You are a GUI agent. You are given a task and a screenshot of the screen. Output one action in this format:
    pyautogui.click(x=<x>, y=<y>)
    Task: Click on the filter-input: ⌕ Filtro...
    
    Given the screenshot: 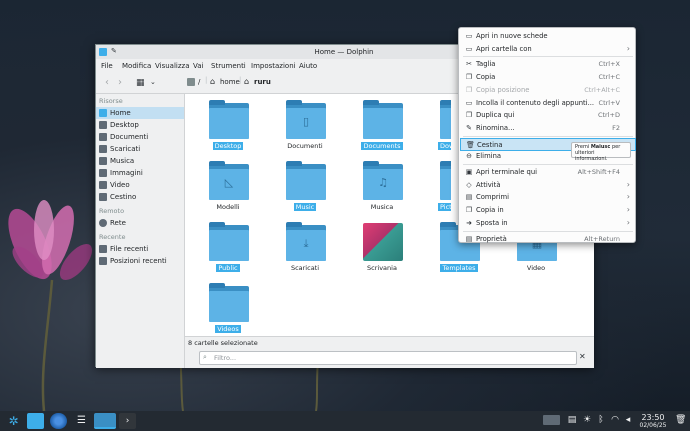 What is the action you would take?
    pyautogui.click(x=388, y=358)
    